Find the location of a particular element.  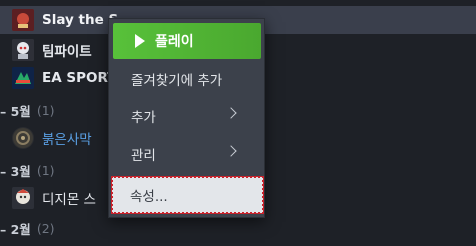

section-label: – 3월 is located at coordinates (15, 171).